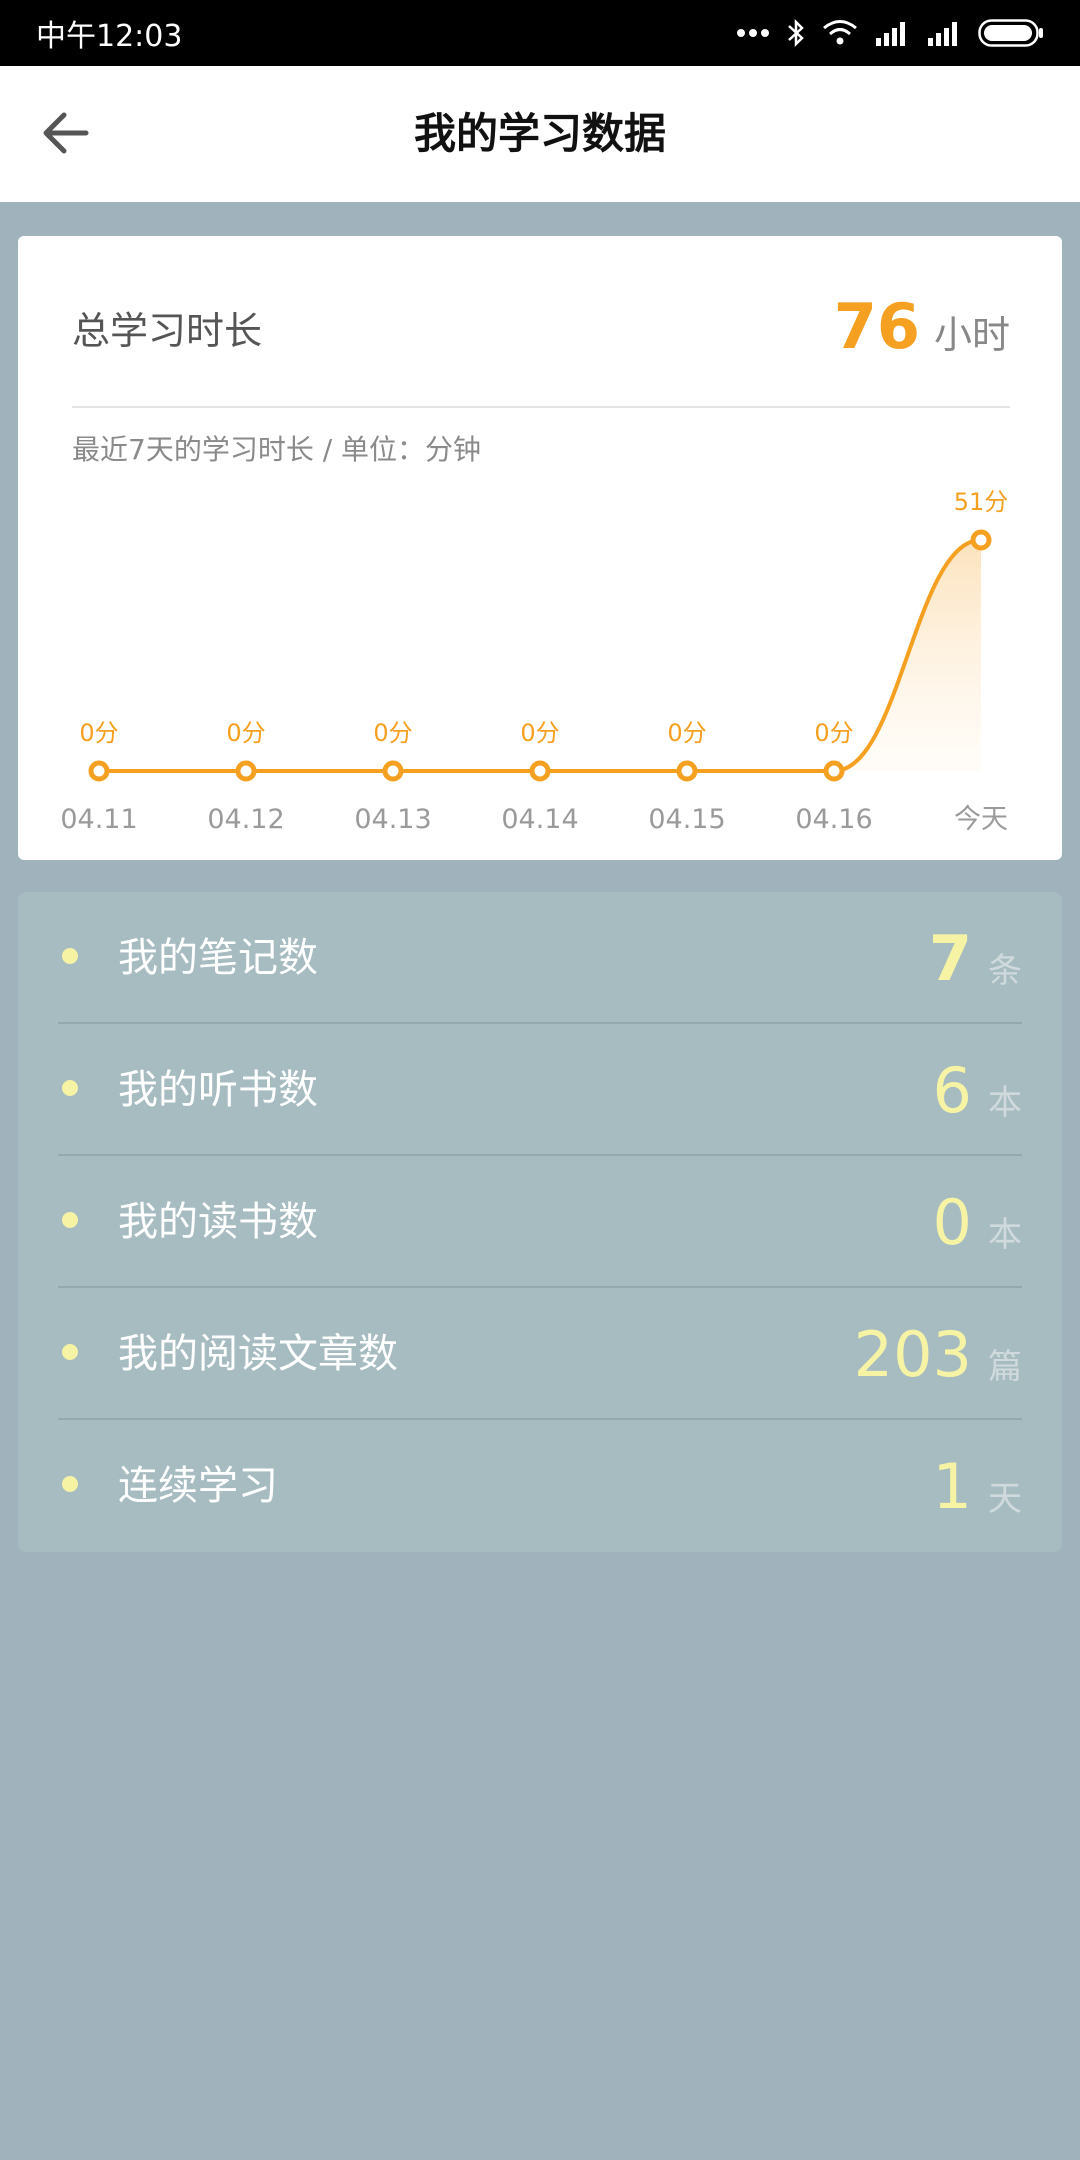 The image size is (1080, 2160). Describe the element at coordinates (975, 958) in the screenshot. I see `stat-value-group: 7 条` at that location.